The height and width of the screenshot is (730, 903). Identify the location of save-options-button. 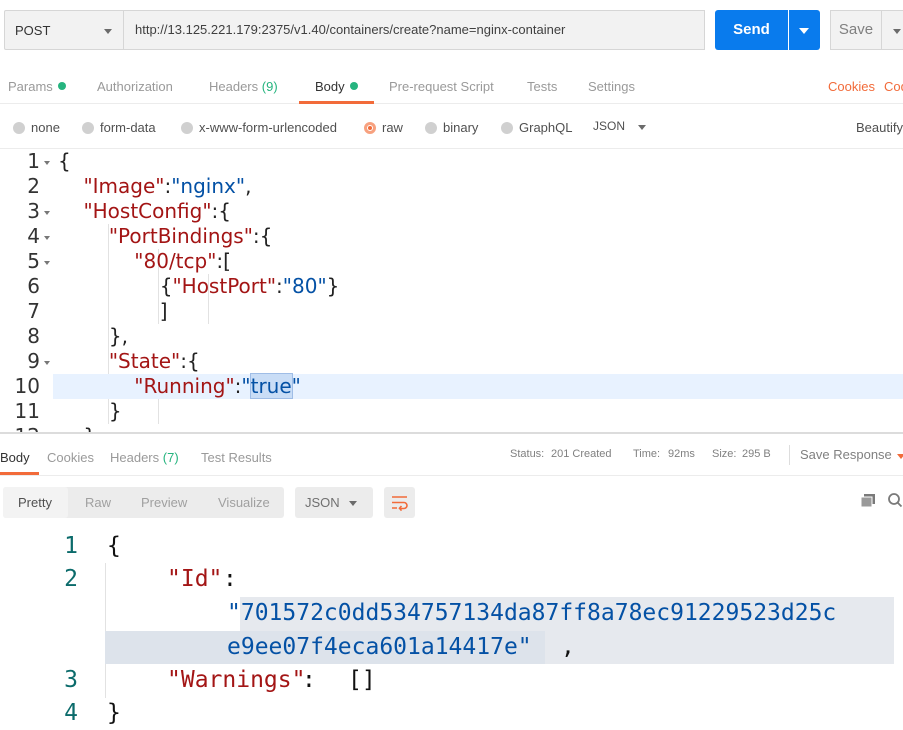
(892, 30).